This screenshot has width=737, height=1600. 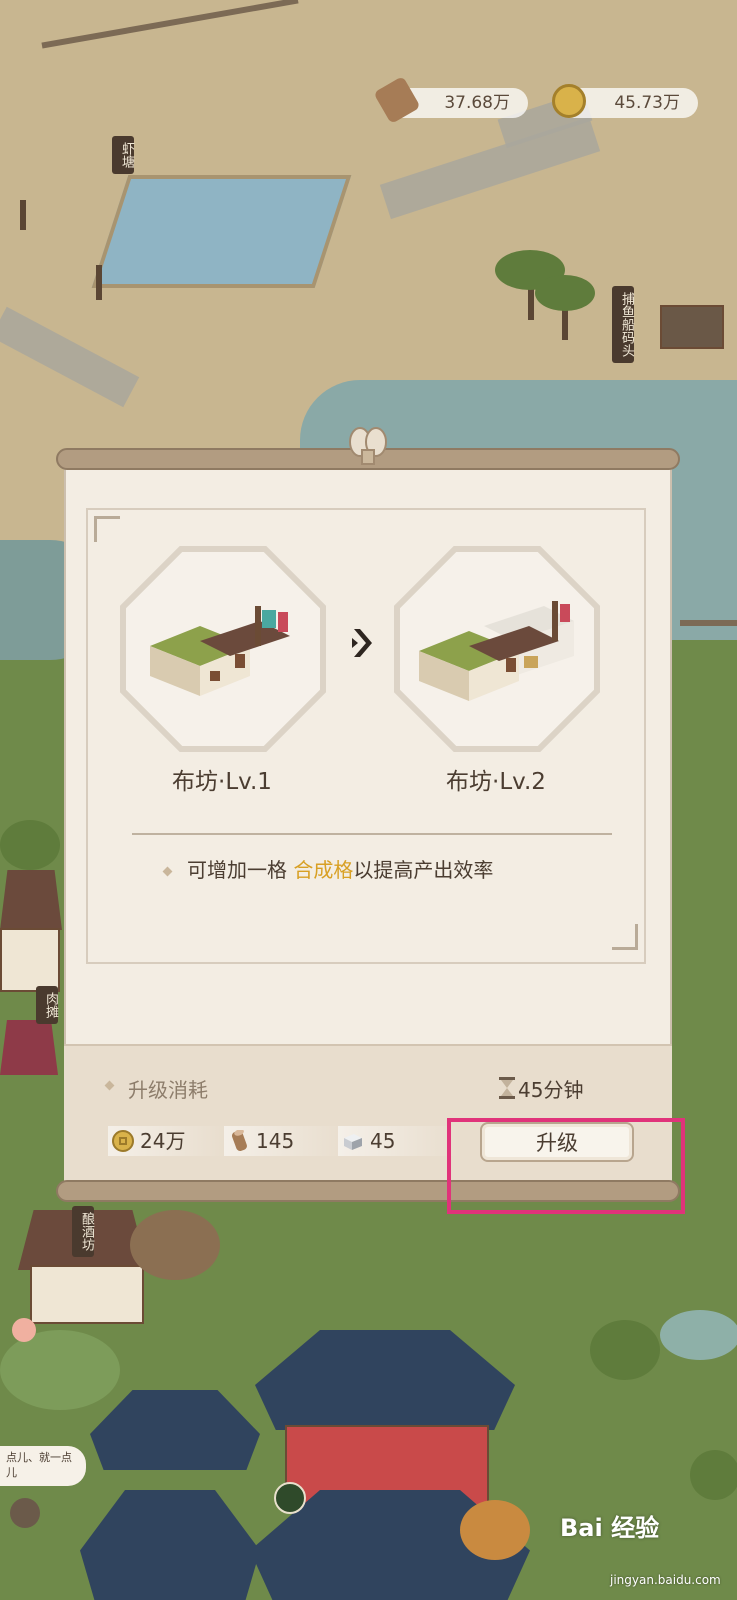 I want to click on building-frame-next, so click(x=497, y=649).